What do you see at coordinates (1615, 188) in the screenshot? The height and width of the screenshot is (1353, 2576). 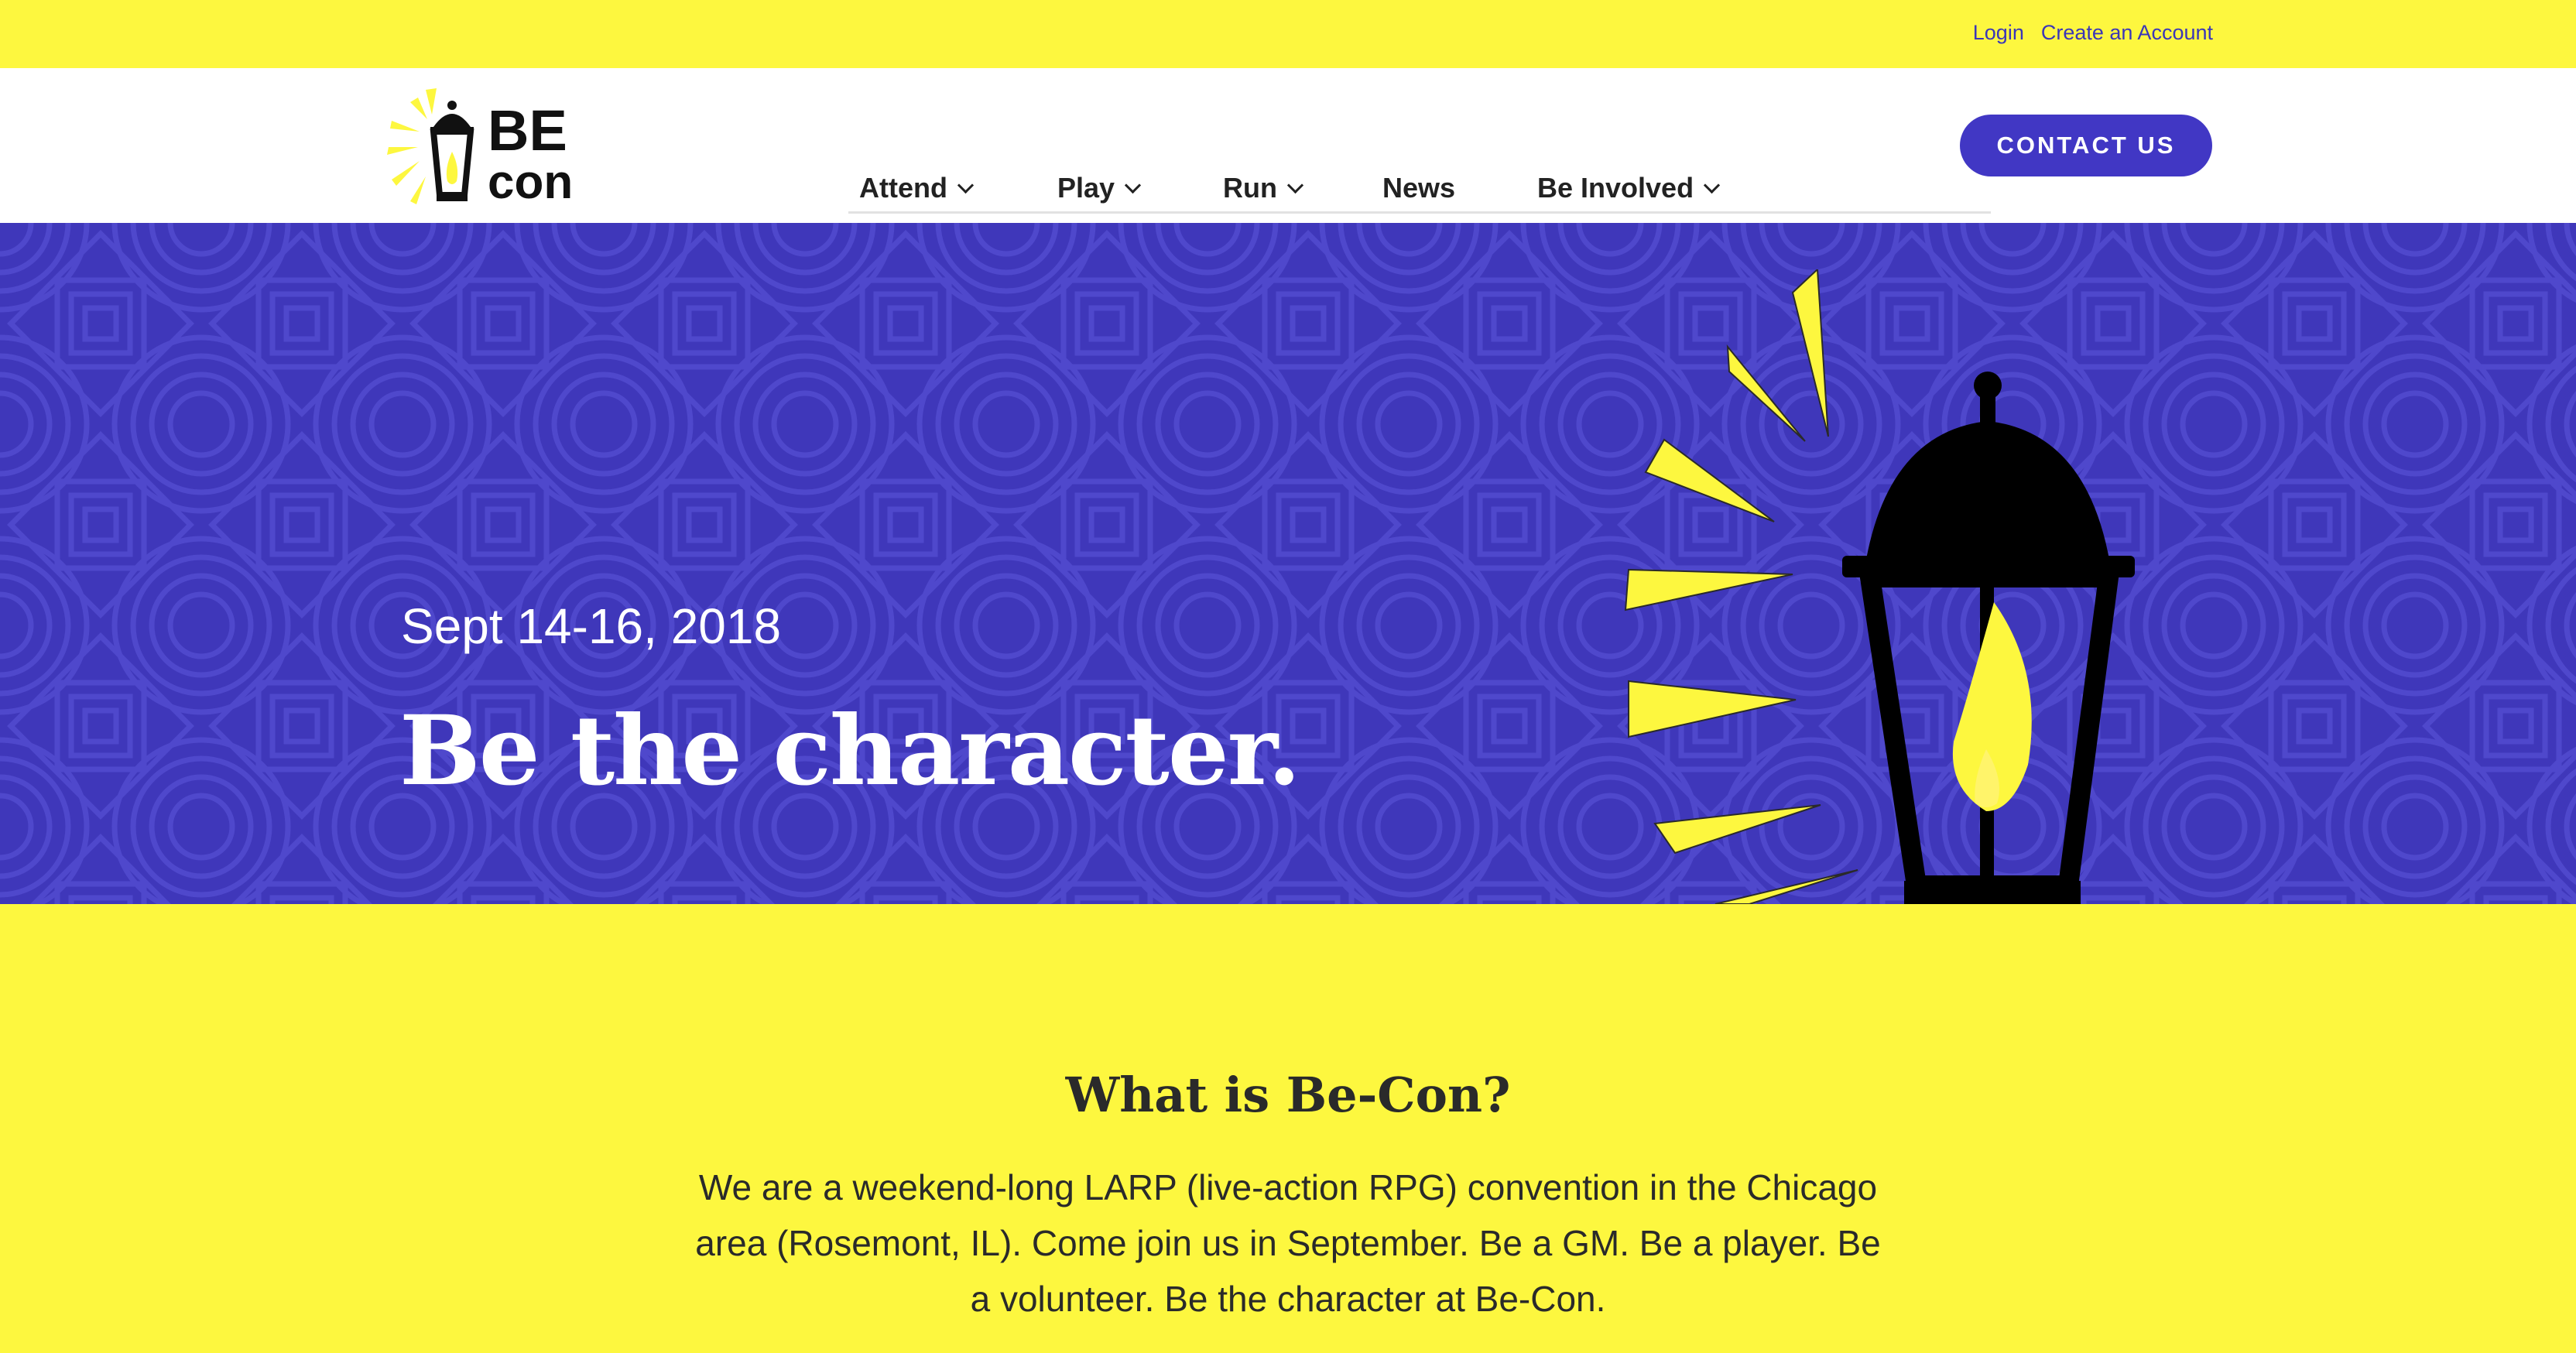 I see `nav-item-label: Be Involved` at bounding box center [1615, 188].